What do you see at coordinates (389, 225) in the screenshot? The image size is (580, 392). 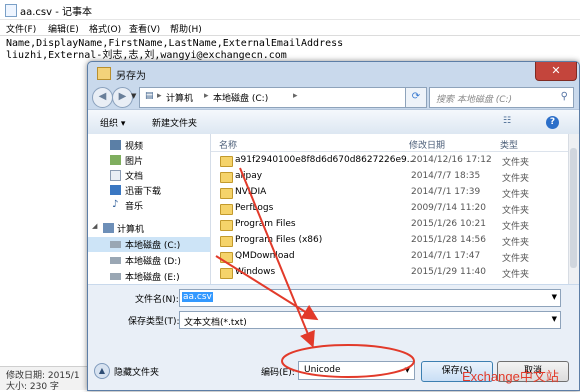 I see `table-row: Program Files 2015/1/26 10:21 文件夹` at bounding box center [389, 225].